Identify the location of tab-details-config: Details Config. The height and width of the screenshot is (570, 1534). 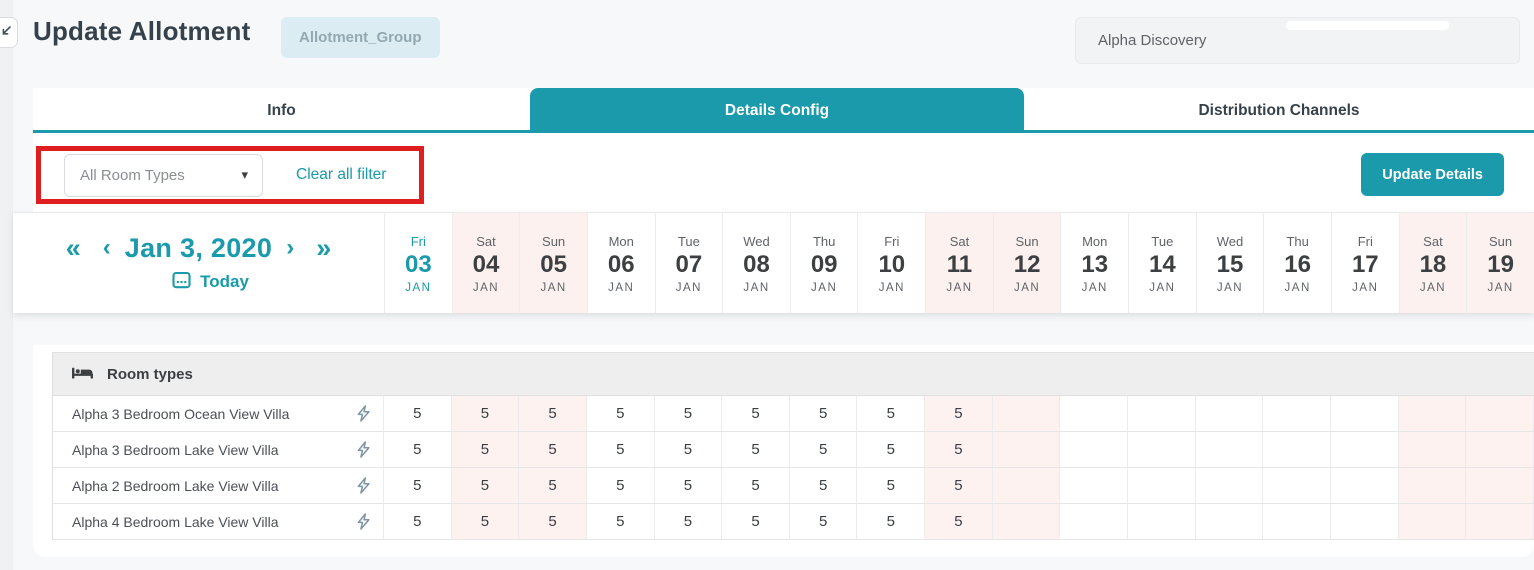
(777, 110).